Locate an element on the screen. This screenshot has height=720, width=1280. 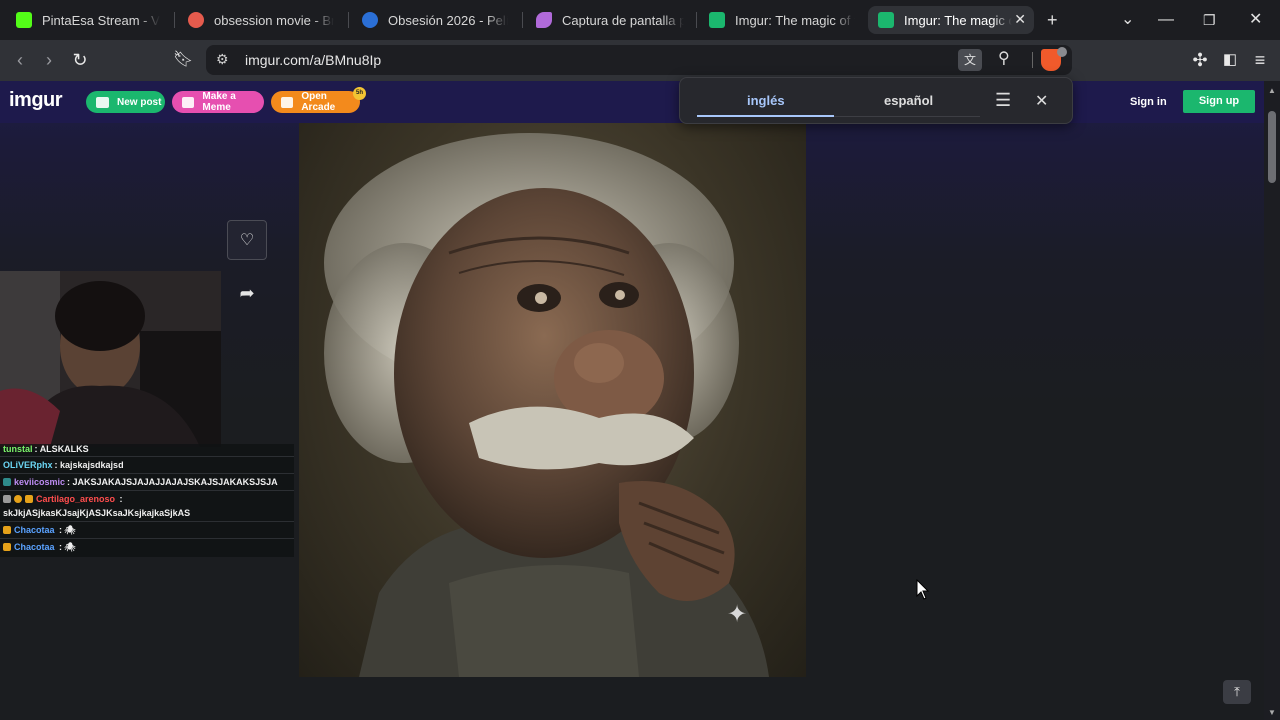
scroll-down-icon: ▼ is located at coordinates (1272, 712).